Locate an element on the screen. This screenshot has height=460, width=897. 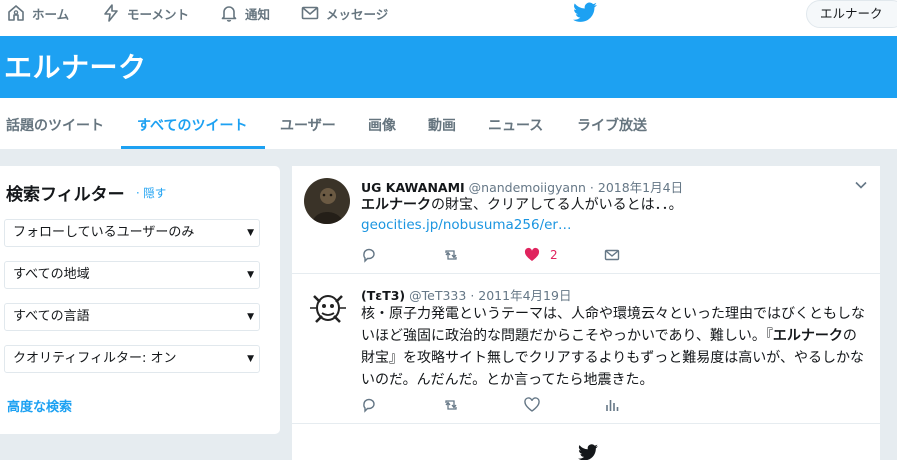
tweet-actions is located at coordinates (511, 407).